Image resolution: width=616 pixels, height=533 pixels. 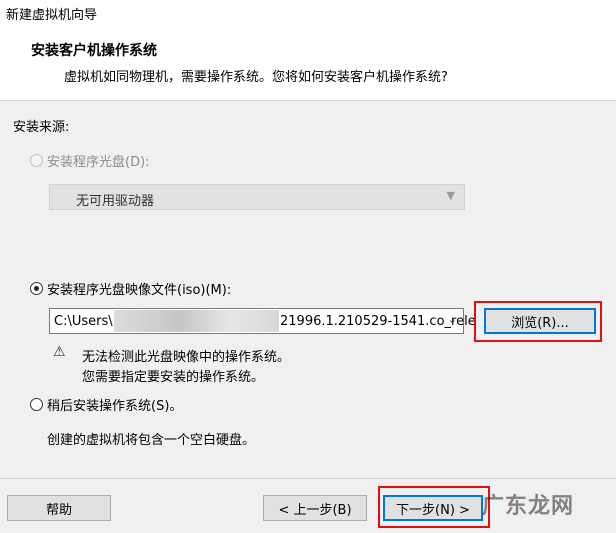 I want to click on wizard-header: 安装客户机操作系统 虚拟机如同物理机，需要操作系统。您将如何安装客户机操作系统?, so click(x=308, y=62).